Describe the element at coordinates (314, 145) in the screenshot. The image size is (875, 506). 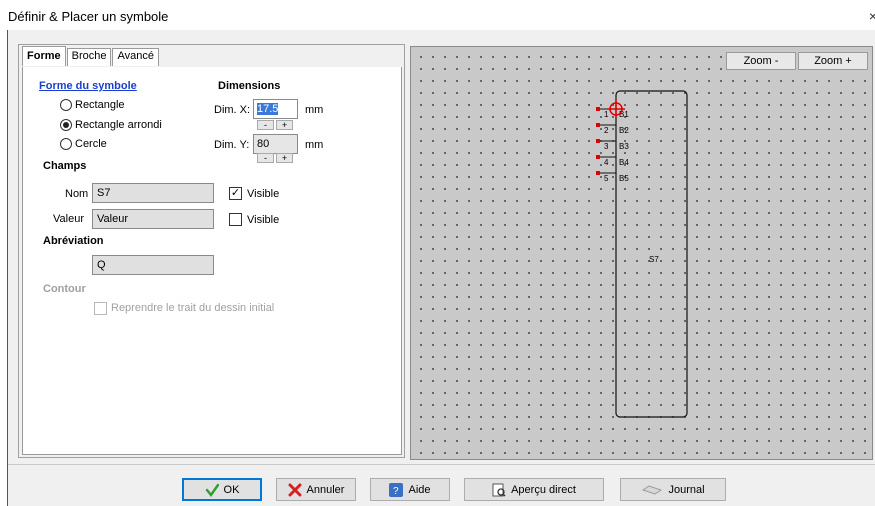
I see `dim-y-unit: mm` at that location.